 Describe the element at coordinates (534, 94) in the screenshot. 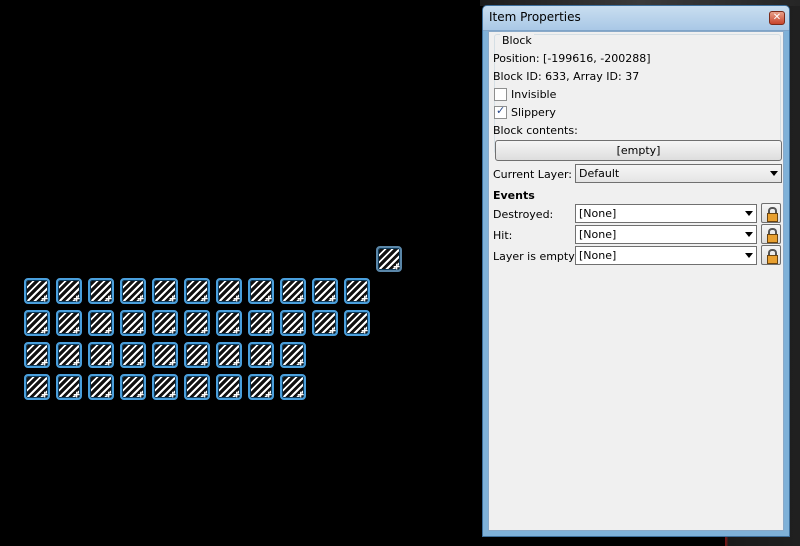

I see `invisible-label: Invisible` at that location.